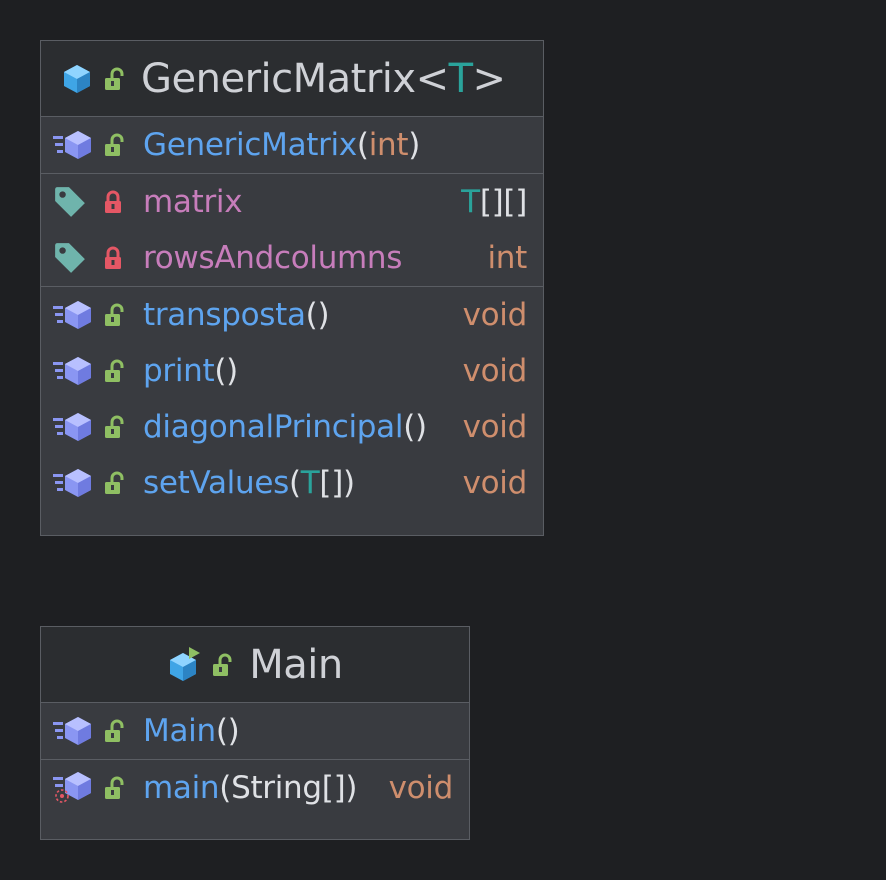 The width and height of the screenshot is (886, 880). What do you see at coordinates (250, 145) in the screenshot?
I see `constructor-name: GenericMatrix` at bounding box center [250, 145].